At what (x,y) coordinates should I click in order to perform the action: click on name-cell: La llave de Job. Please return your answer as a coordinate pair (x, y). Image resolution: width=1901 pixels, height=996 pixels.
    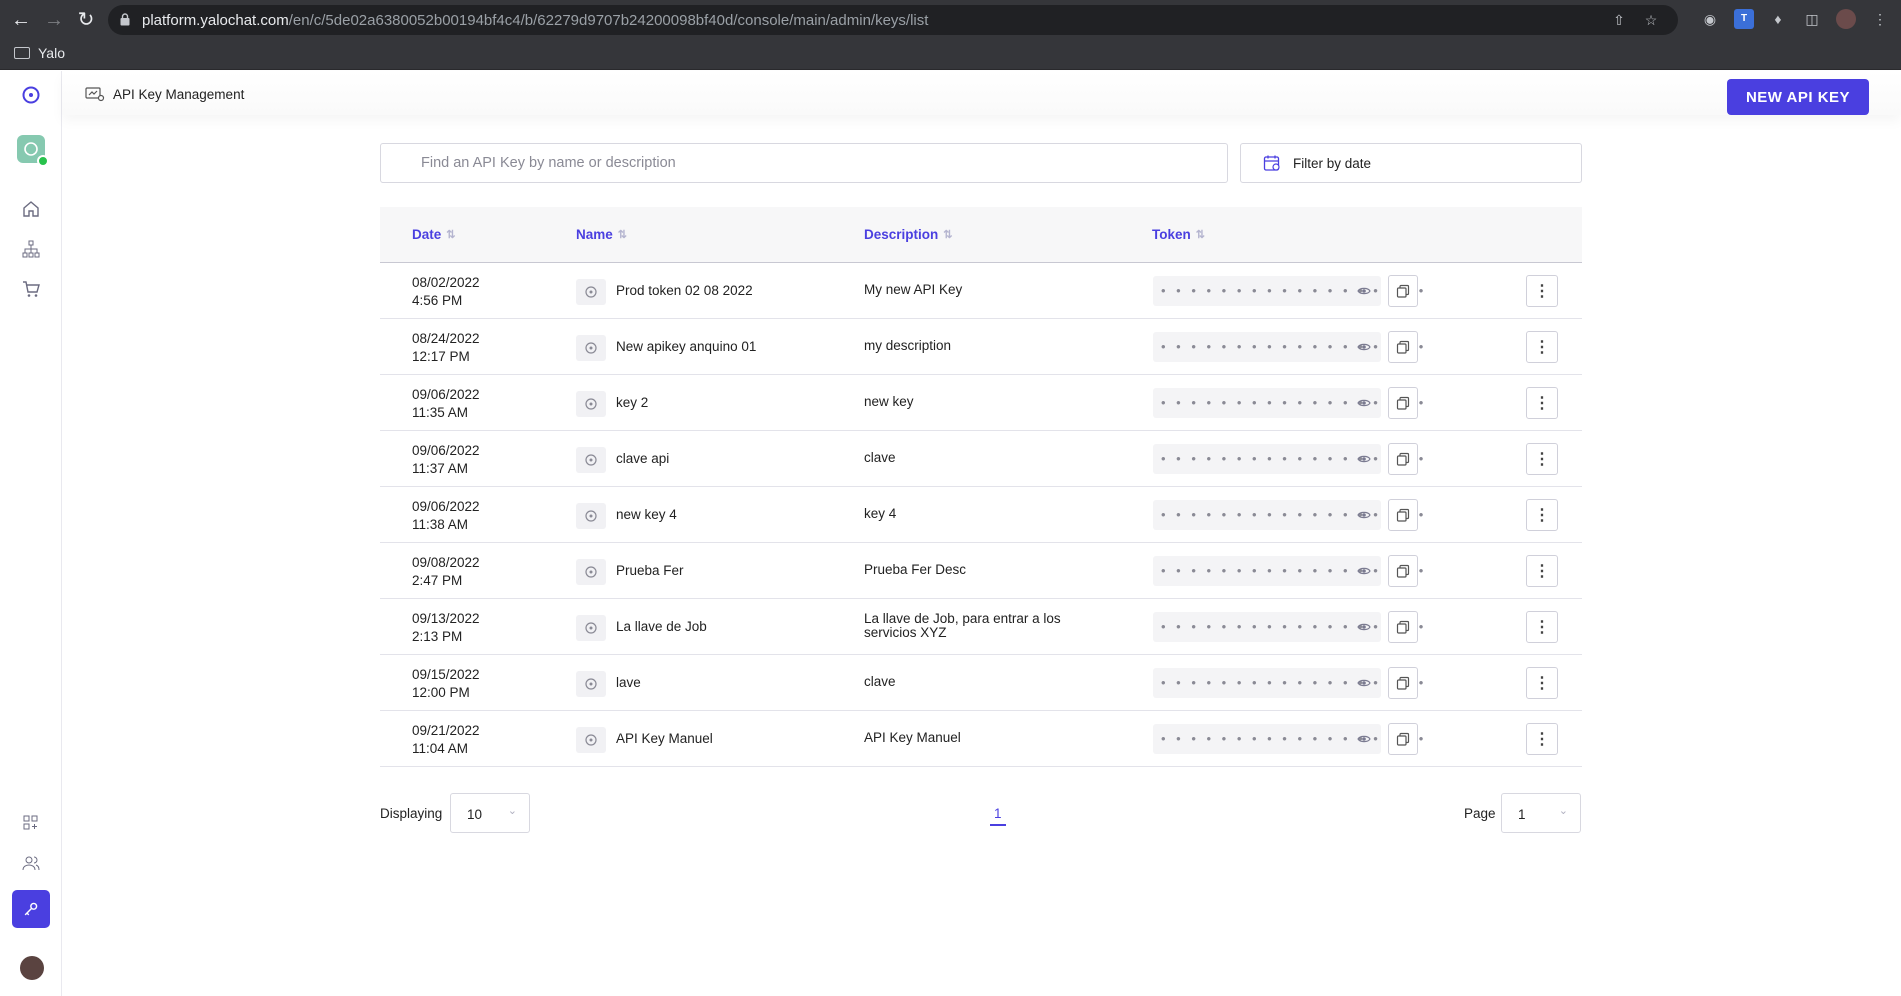
    Looking at the image, I should click on (661, 626).